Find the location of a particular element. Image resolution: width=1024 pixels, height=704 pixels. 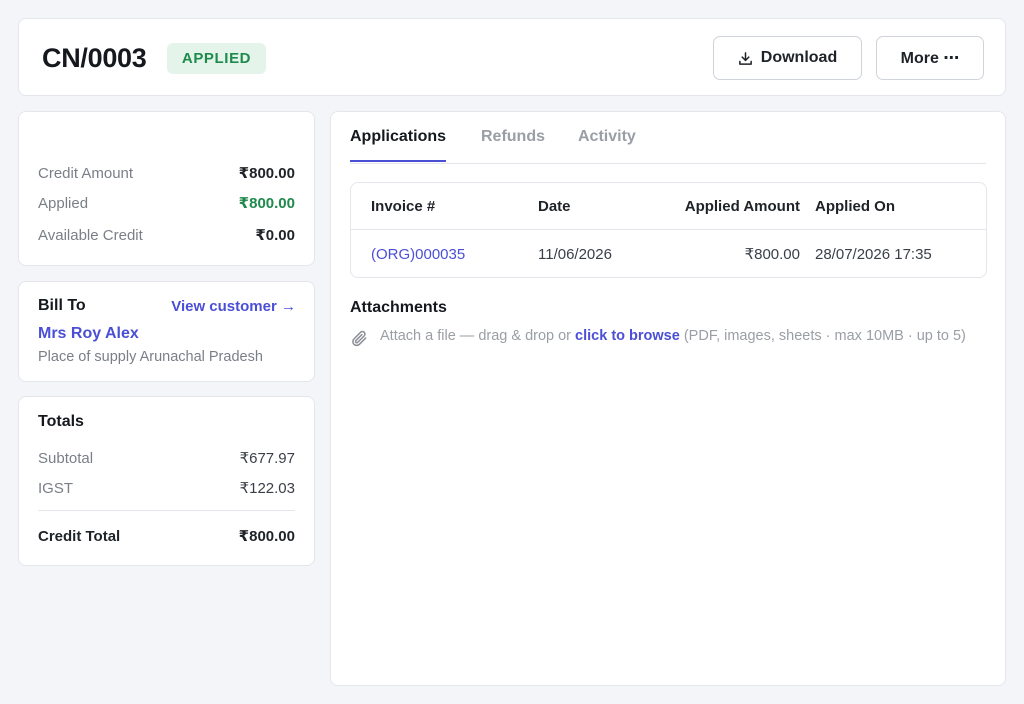

attachments-heading: Attachments is located at coordinates (398, 307).